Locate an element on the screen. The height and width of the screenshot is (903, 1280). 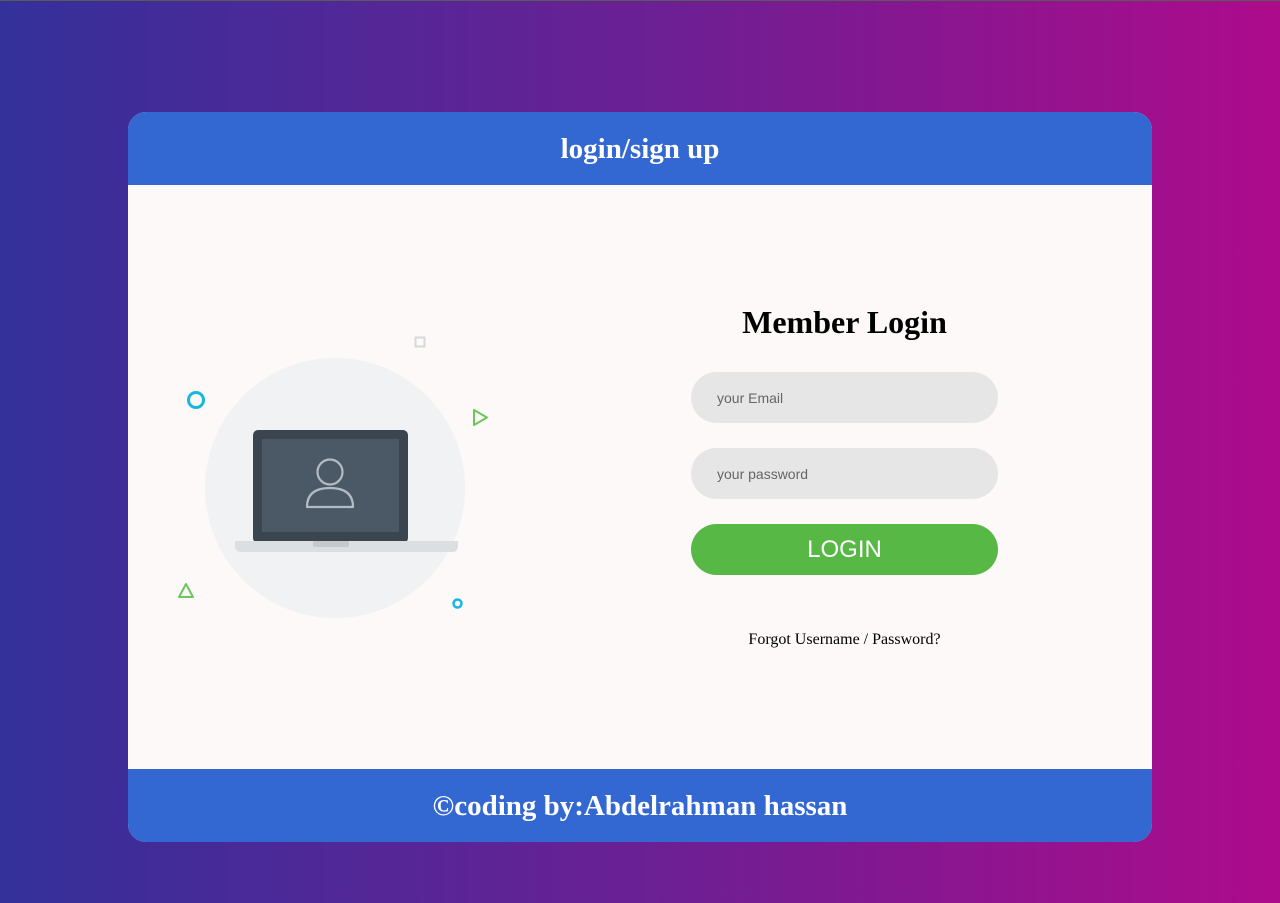
member-login-title: Member Login is located at coordinates (844, 322).